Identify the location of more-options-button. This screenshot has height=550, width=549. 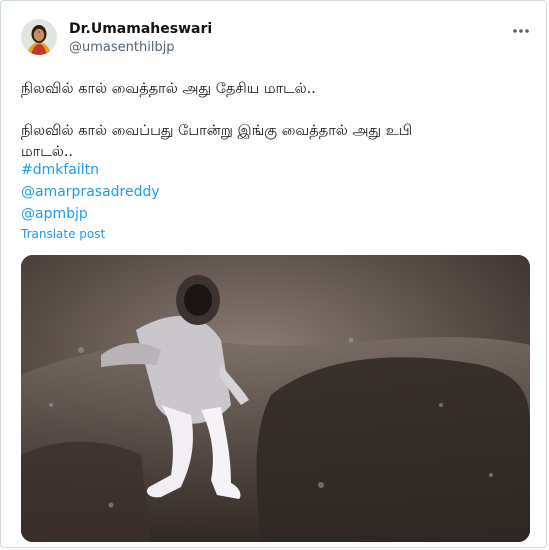
(521, 31).